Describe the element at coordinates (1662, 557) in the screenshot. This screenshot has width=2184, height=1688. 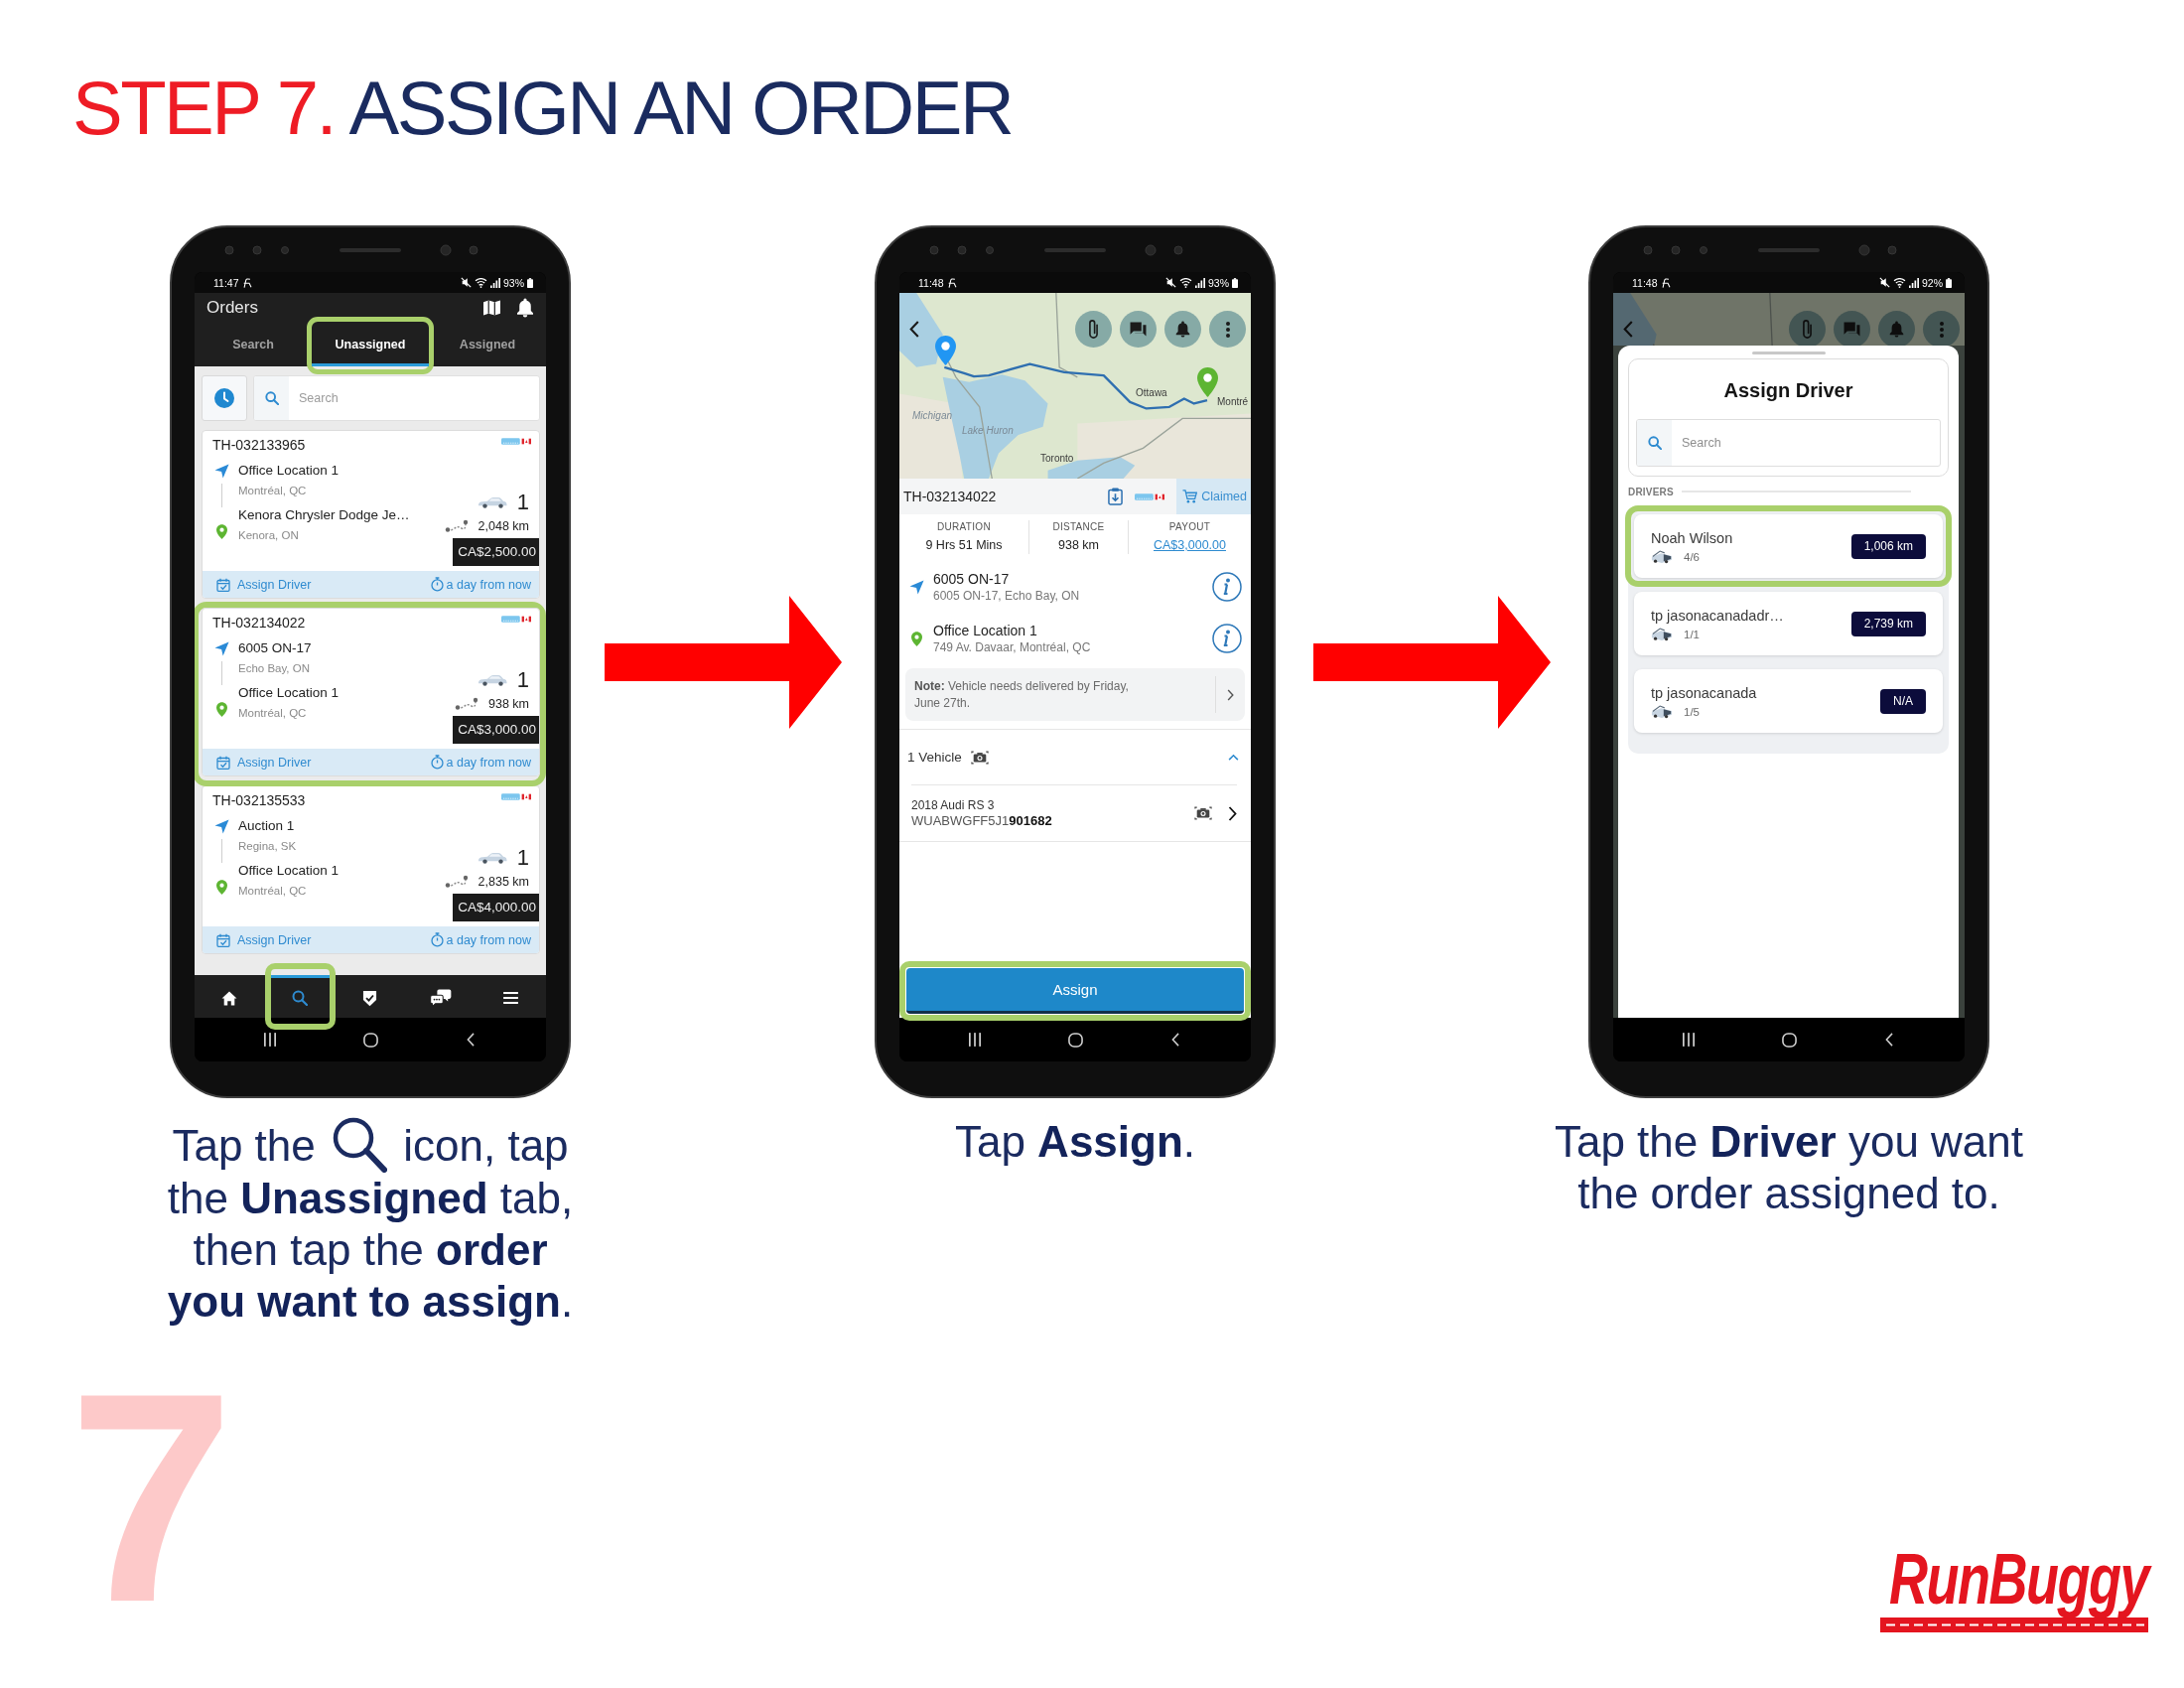
I see `truck-icon` at that location.